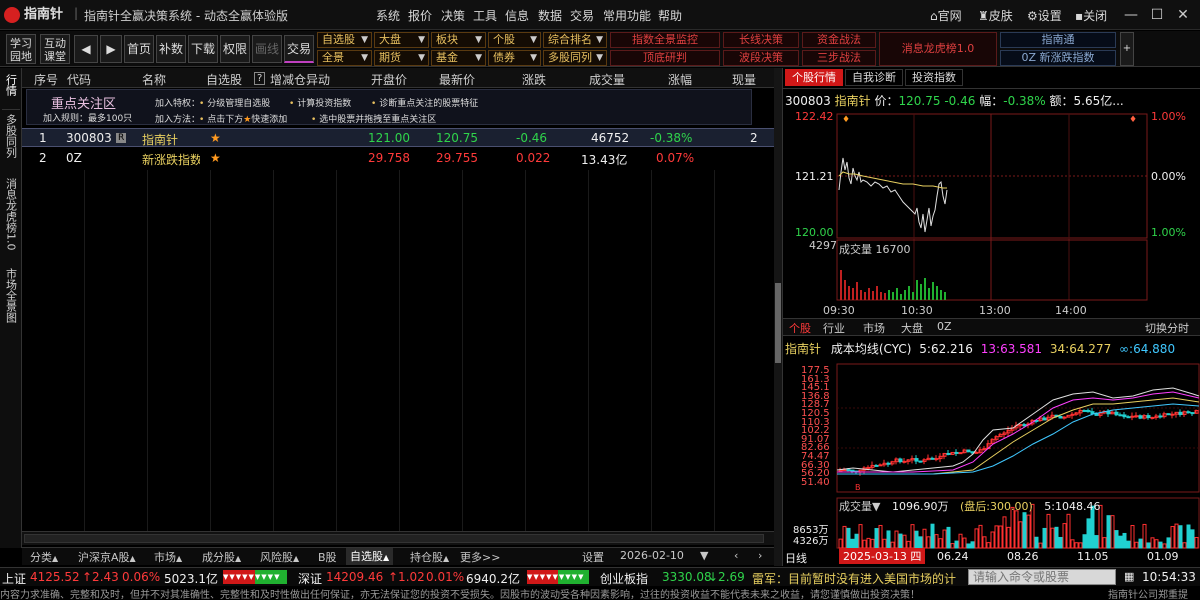  Describe the element at coordinates (44, 557) in the screenshot. I see `tab-category: 分类▲` at that location.